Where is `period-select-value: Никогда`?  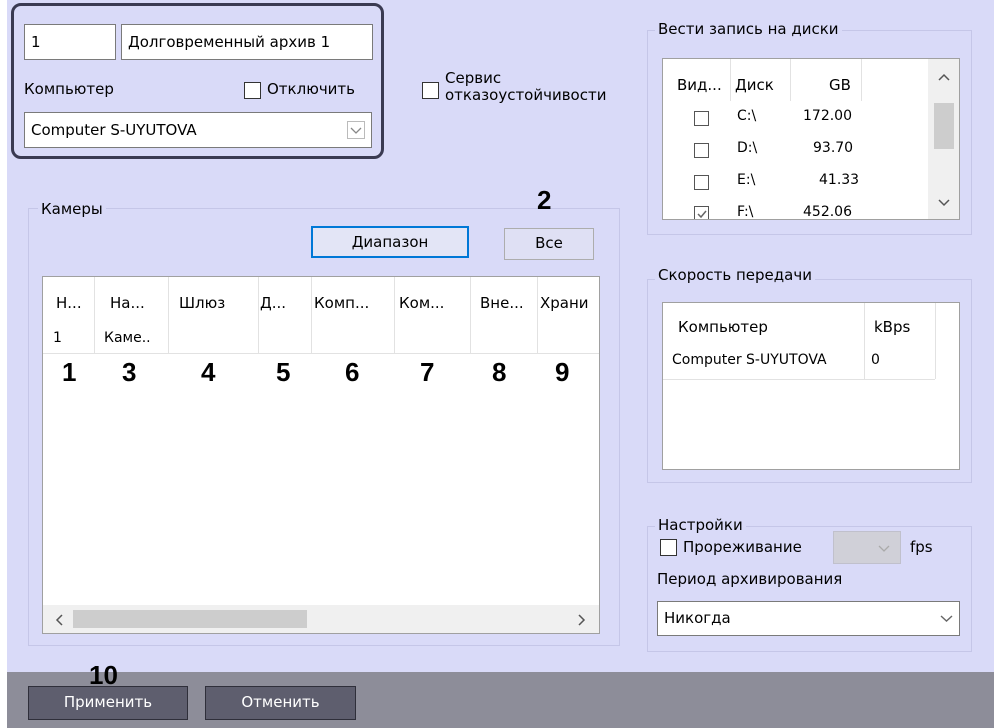 period-select-value: Никогда is located at coordinates (697, 618).